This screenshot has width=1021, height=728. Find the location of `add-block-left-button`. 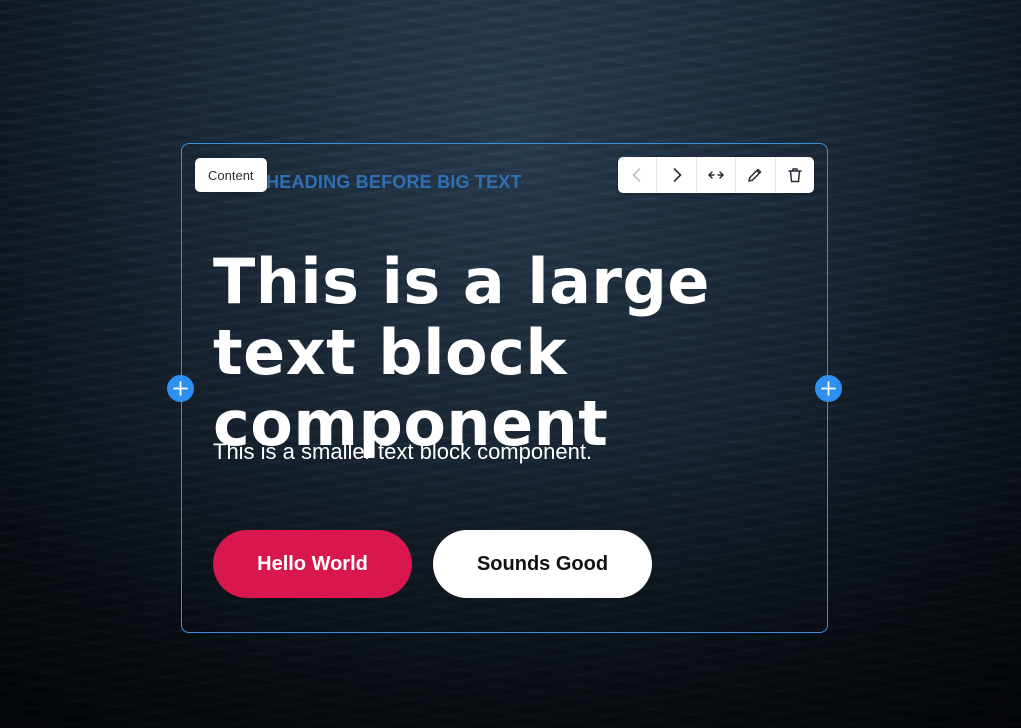

add-block-left-button is located at coordinates (180, 388).